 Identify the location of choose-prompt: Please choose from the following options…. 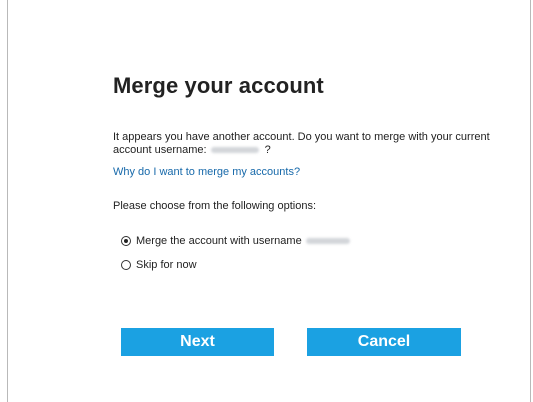
(215, 206).